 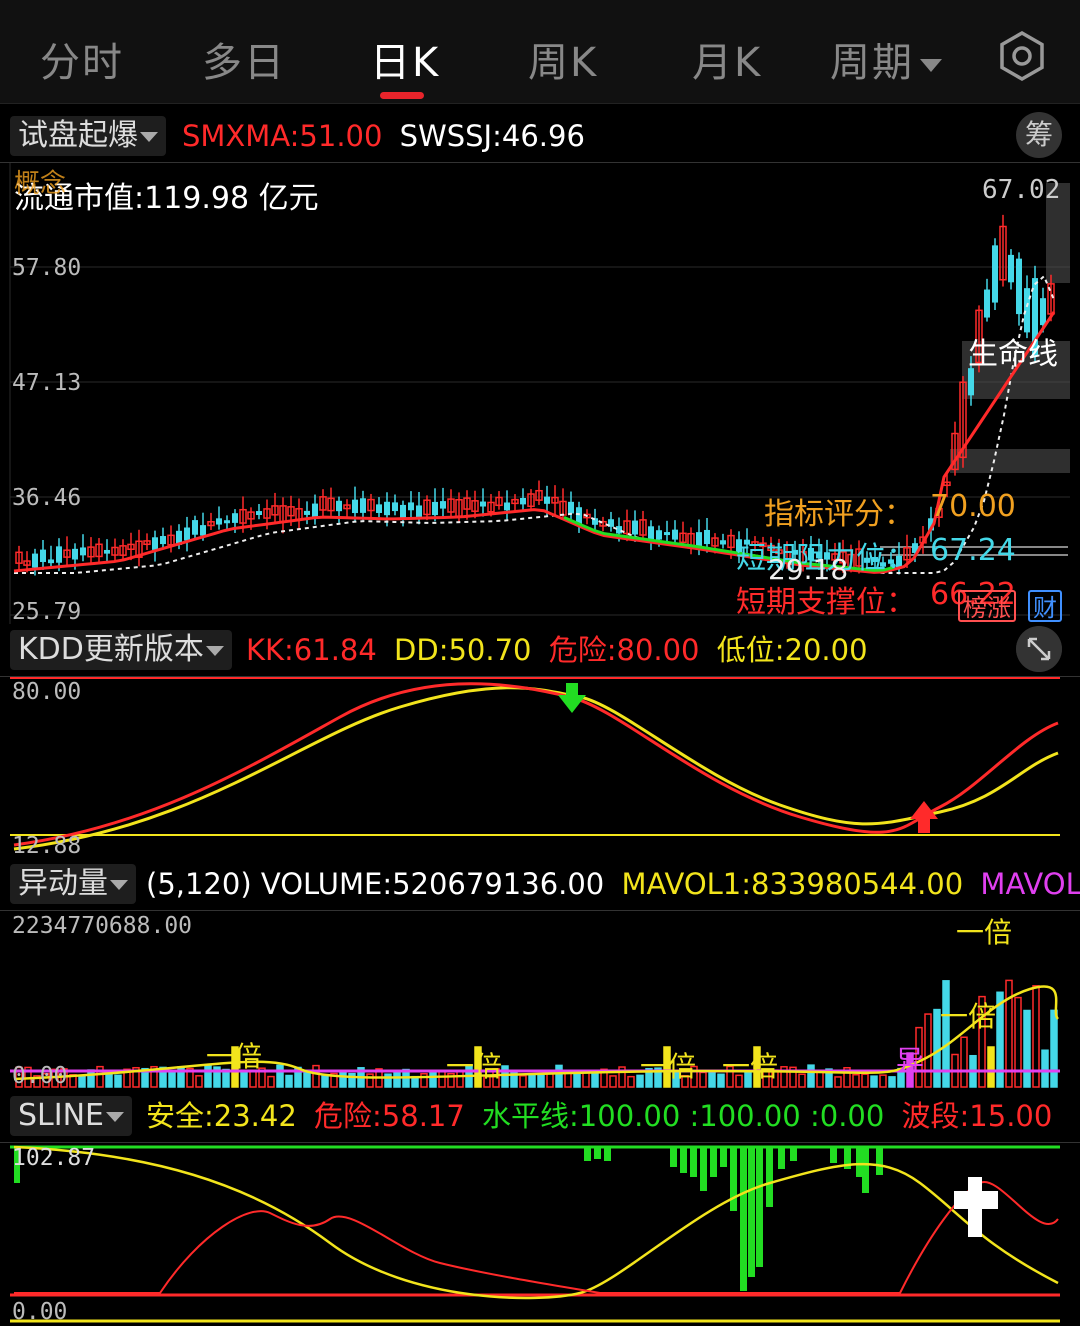 I want to click on support-zone-box, so click(x=1010, y=461).